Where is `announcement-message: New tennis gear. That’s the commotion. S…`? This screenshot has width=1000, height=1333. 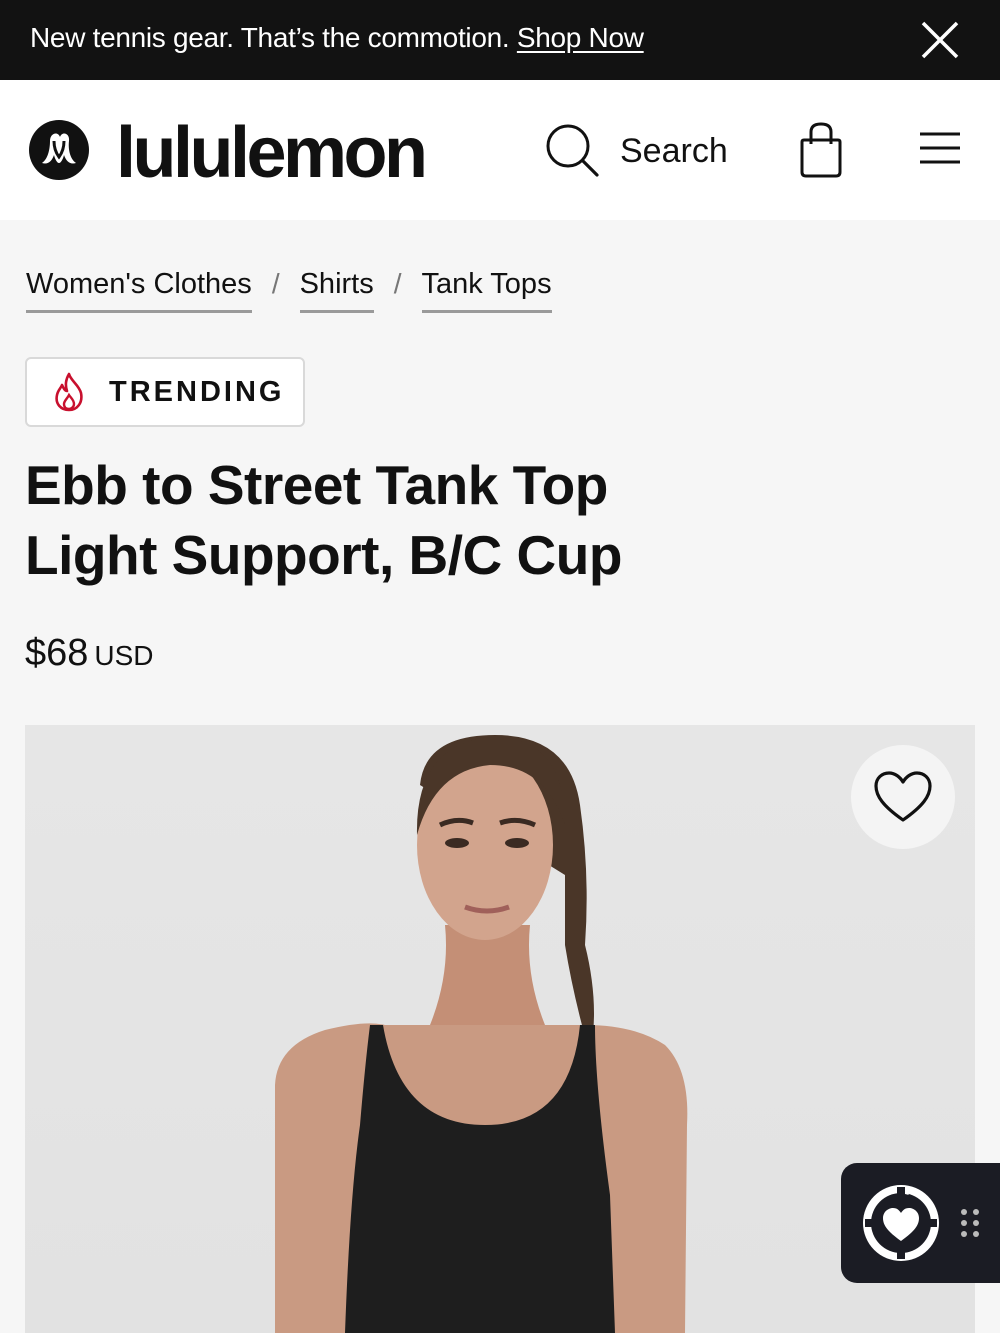
announcement-message: New tennis gear. That’s the commotion. S… is located at coordinates (337, 38).